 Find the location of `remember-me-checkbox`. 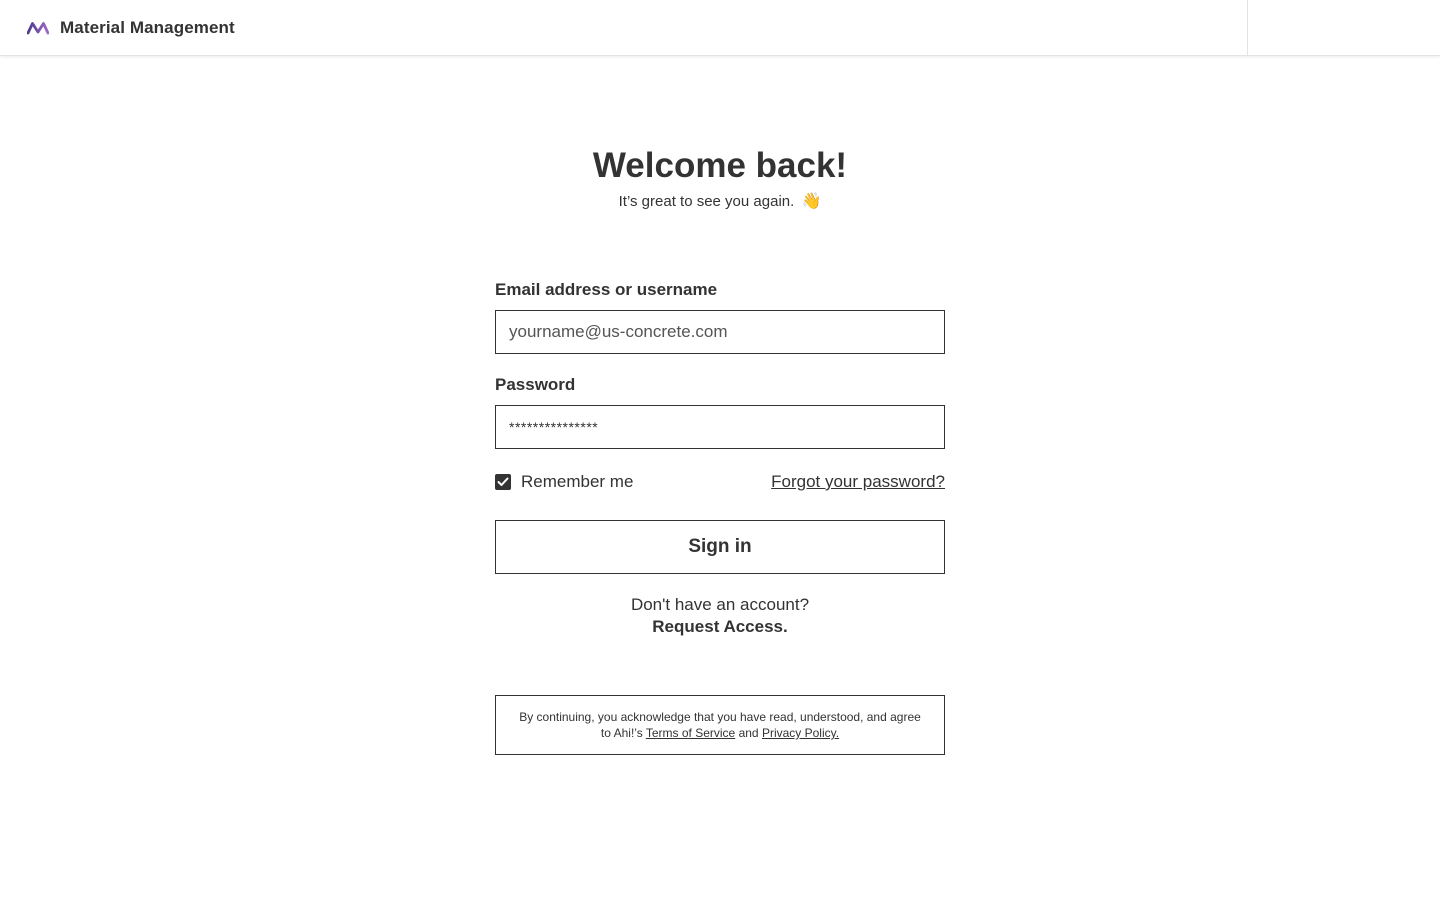

remember-me-checkbox is located at coordinates (503, 482).